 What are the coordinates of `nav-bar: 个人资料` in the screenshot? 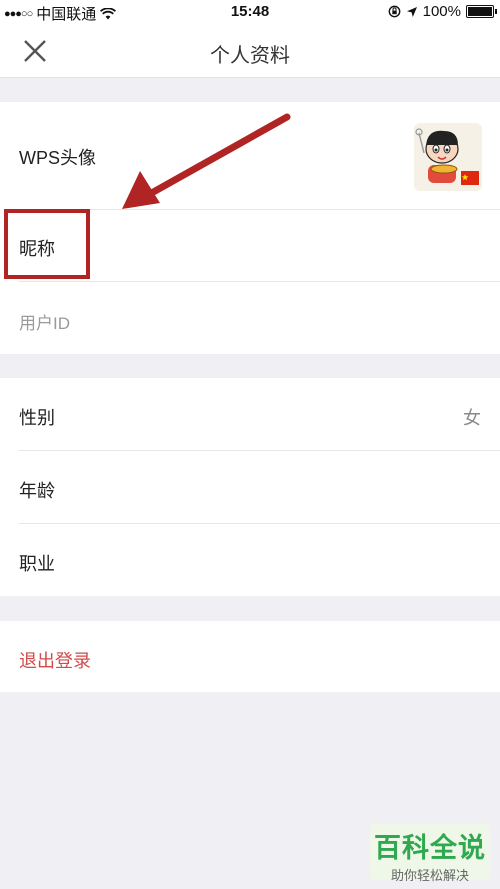 It's located at (250, 51).